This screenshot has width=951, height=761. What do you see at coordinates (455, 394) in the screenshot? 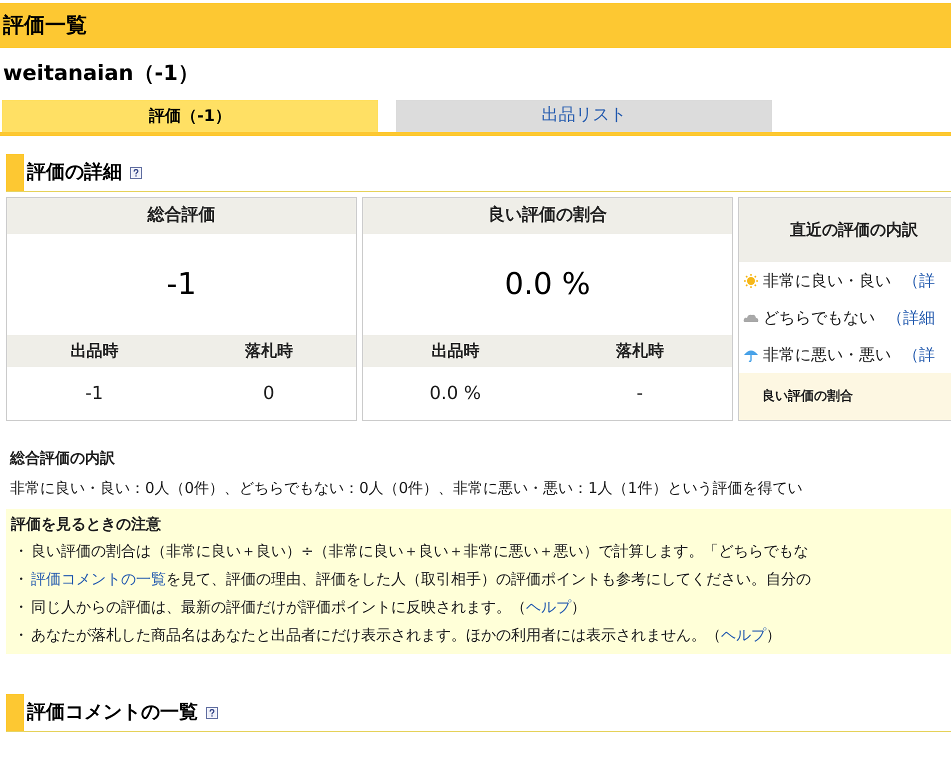
I see `column-value: 0.0 %` at bounding box center [455, 394].